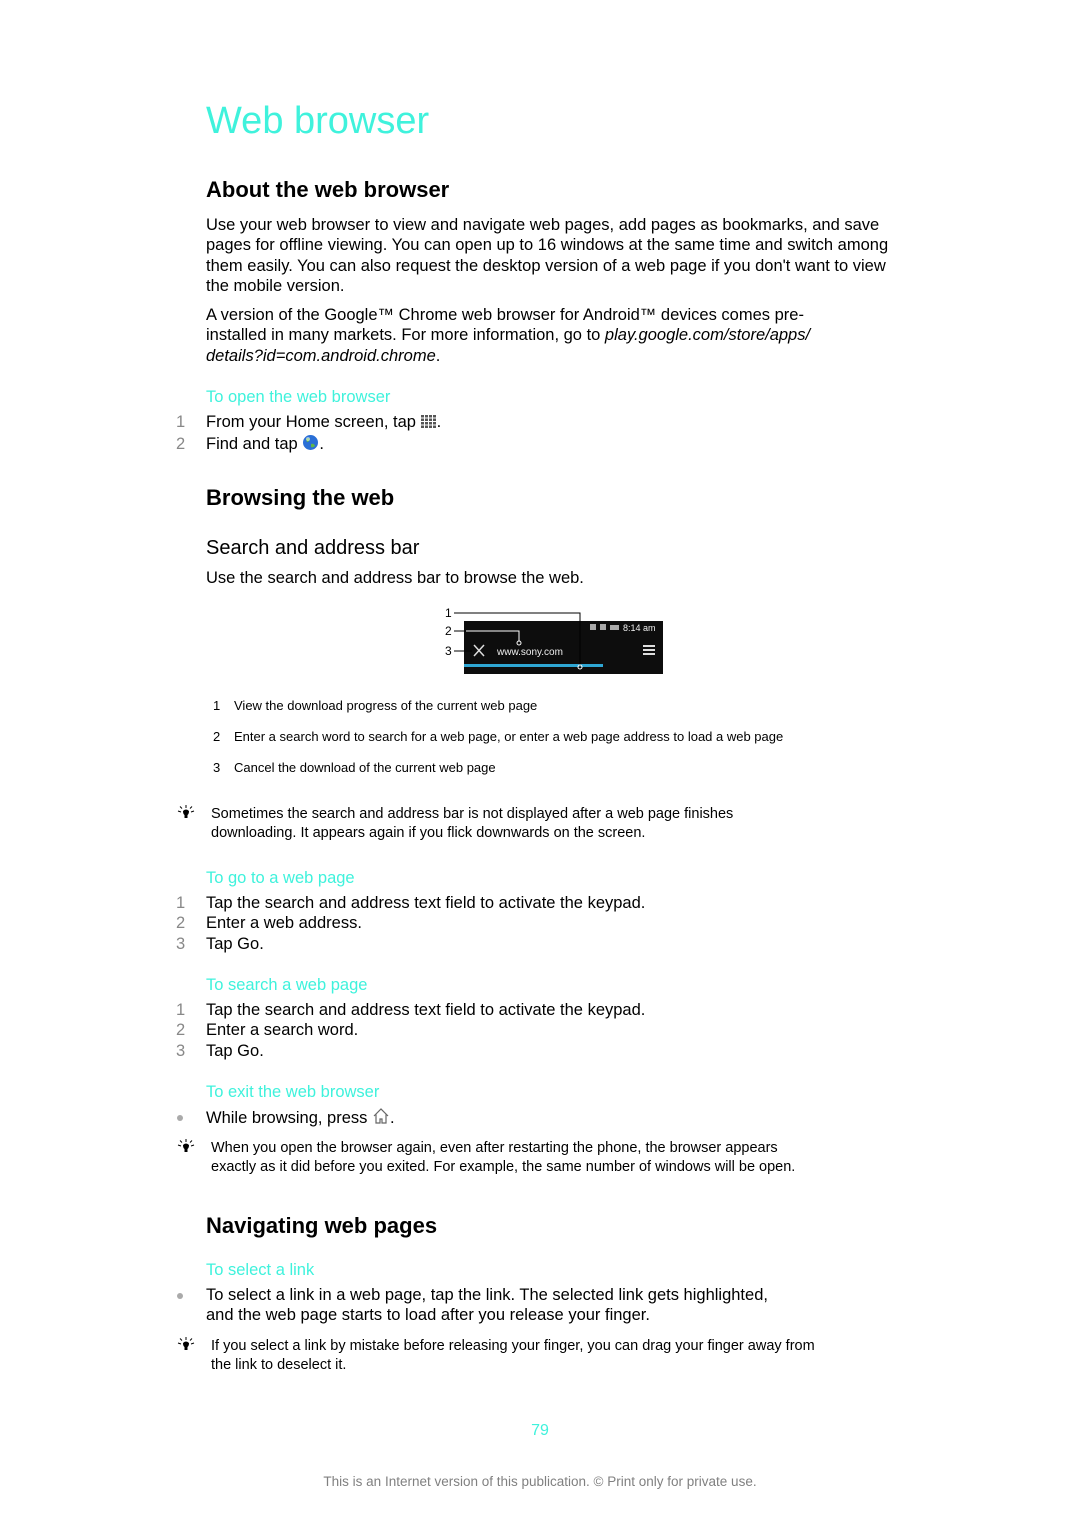 The image size is (1080, 1527). What do you see at coordinates (529, 652) in the screenshot?
I see `url-text: www.sony.com` at bounding box center [529, 652].